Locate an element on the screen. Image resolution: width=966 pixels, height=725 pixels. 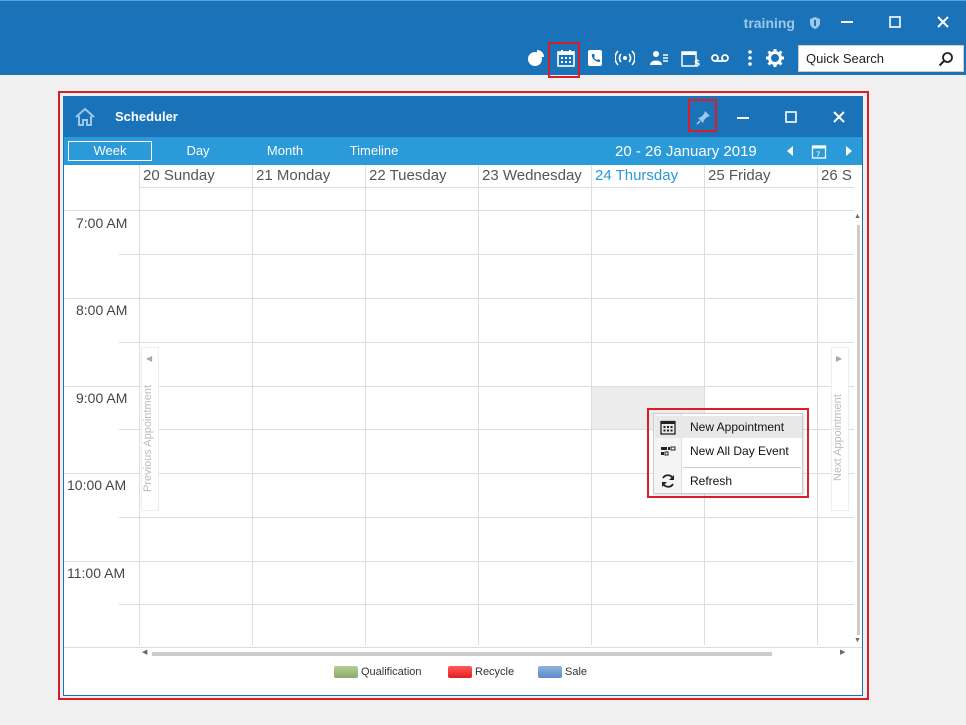
dashboard-pie-icon is located at coordinates (536, 58).